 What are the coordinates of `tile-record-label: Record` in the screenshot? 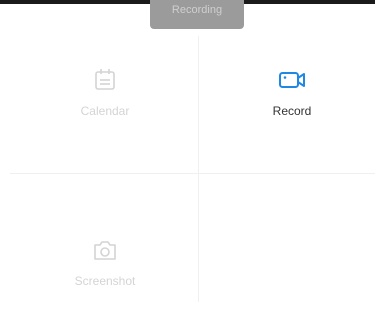 It's located at (292, 111).